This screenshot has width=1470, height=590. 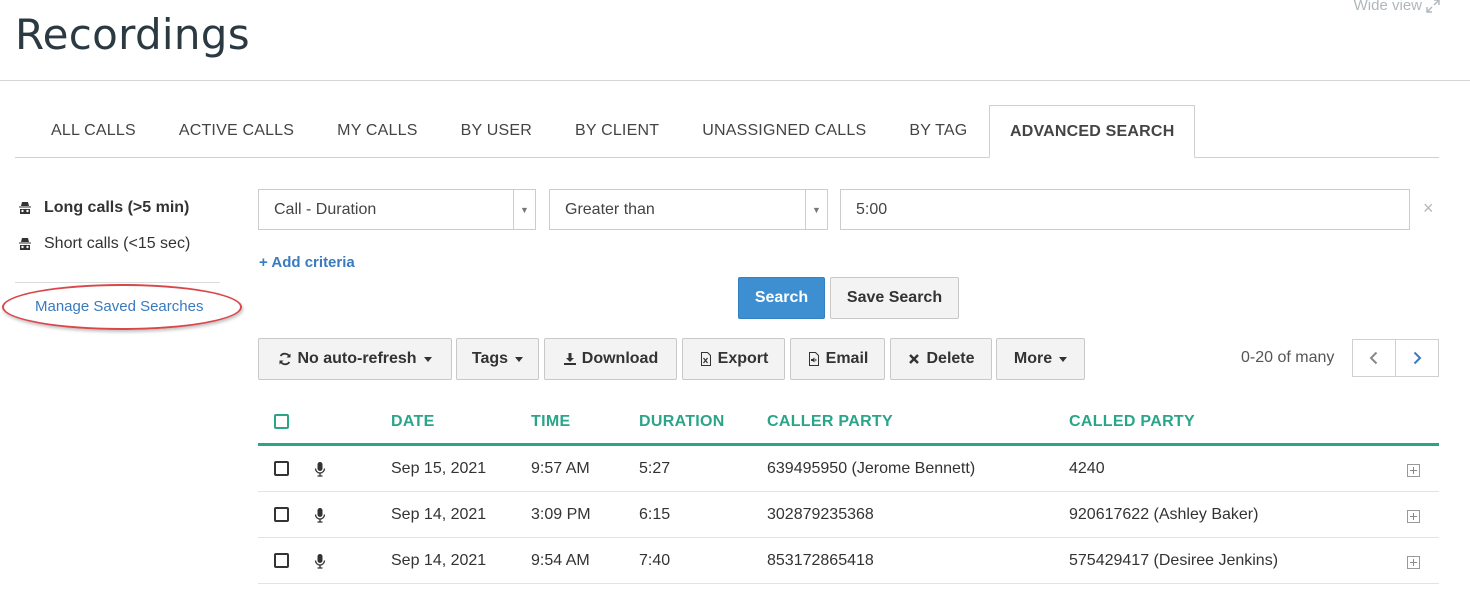 I want to click on column-header-called-party: CALLED PARTY, so click(x=1132, y=422).